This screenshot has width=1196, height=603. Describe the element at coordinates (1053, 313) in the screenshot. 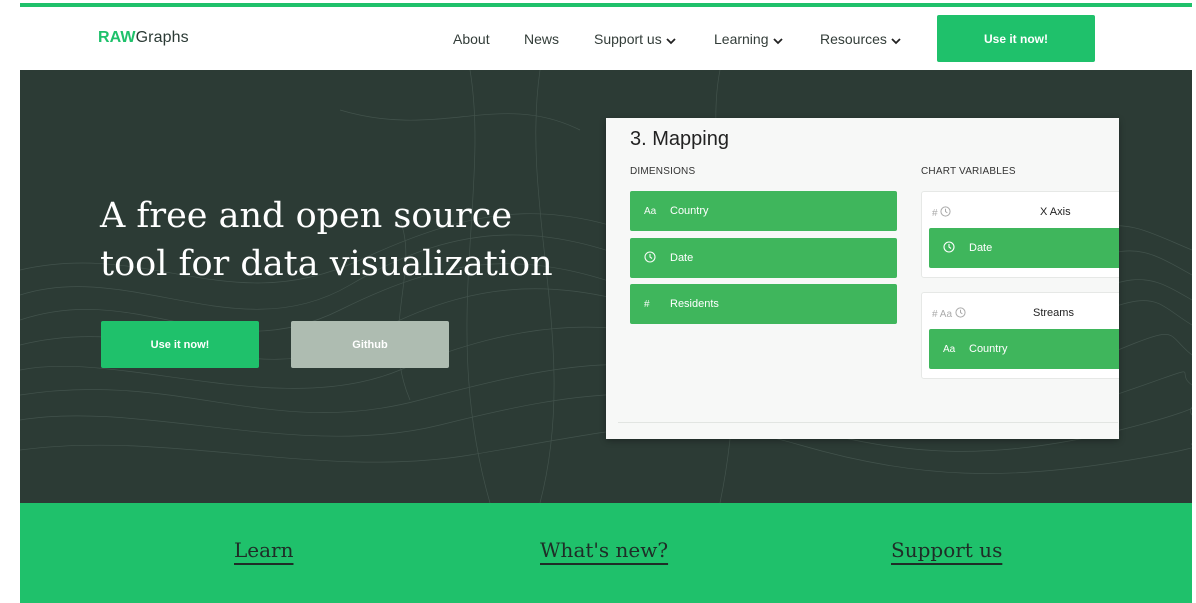

I see `variable-name: Streams` at that location.